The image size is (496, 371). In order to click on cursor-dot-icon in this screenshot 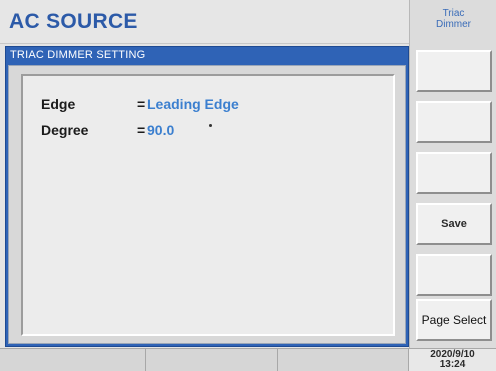, I will do `click(210, 125)`.